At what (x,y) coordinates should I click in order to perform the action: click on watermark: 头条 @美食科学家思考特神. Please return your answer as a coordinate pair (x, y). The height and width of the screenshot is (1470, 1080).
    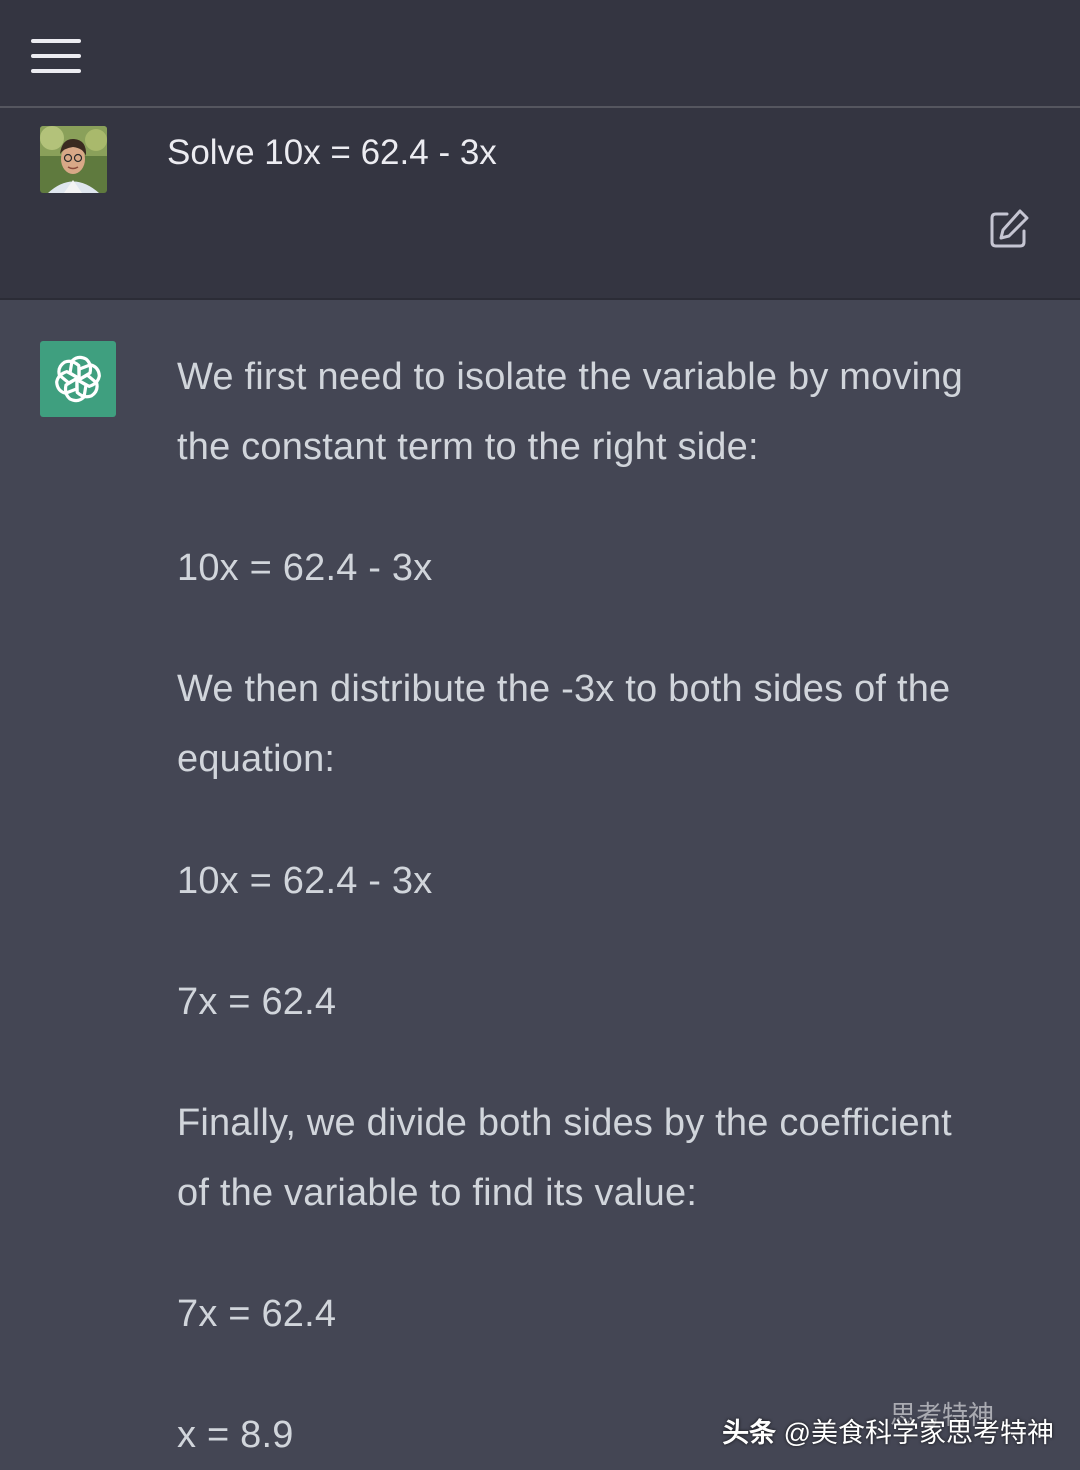
    Looking at the image, I should click on (888, 1430).